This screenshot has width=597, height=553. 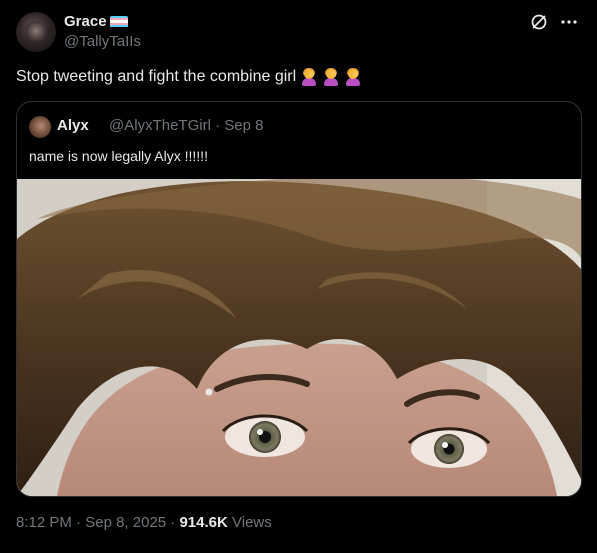 I want to click on views-count: 914.6K, so click(x=203, y=522).